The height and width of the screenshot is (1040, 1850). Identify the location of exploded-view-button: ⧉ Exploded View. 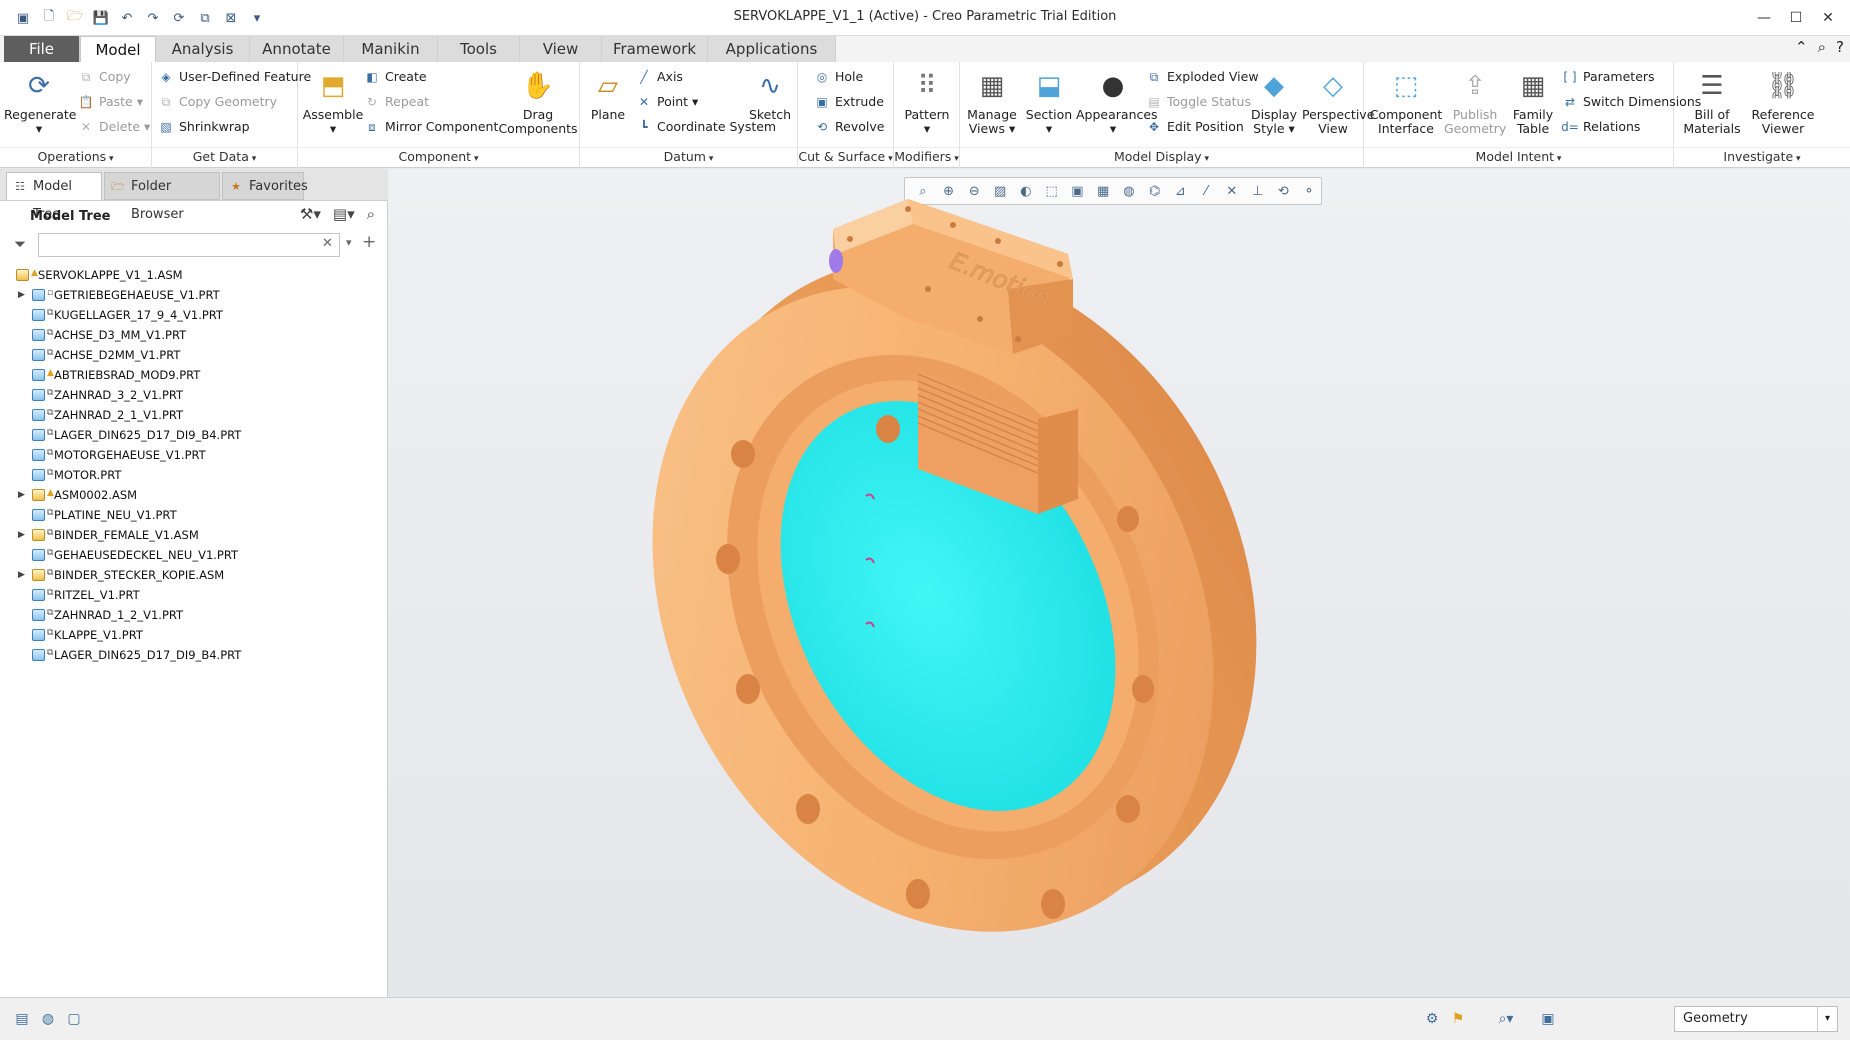
(1202, 77).